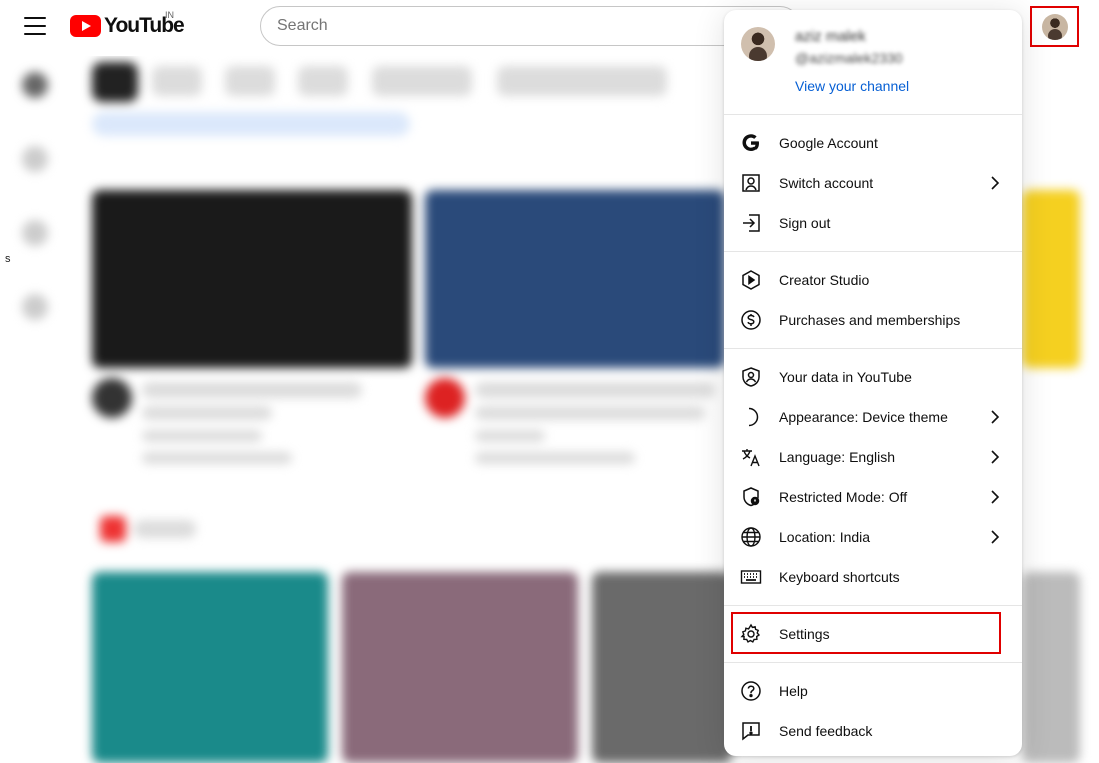  Describe the element at coordinates (828, 143) in the screenshot. I see `menu-item-label: Google Account` at that location.